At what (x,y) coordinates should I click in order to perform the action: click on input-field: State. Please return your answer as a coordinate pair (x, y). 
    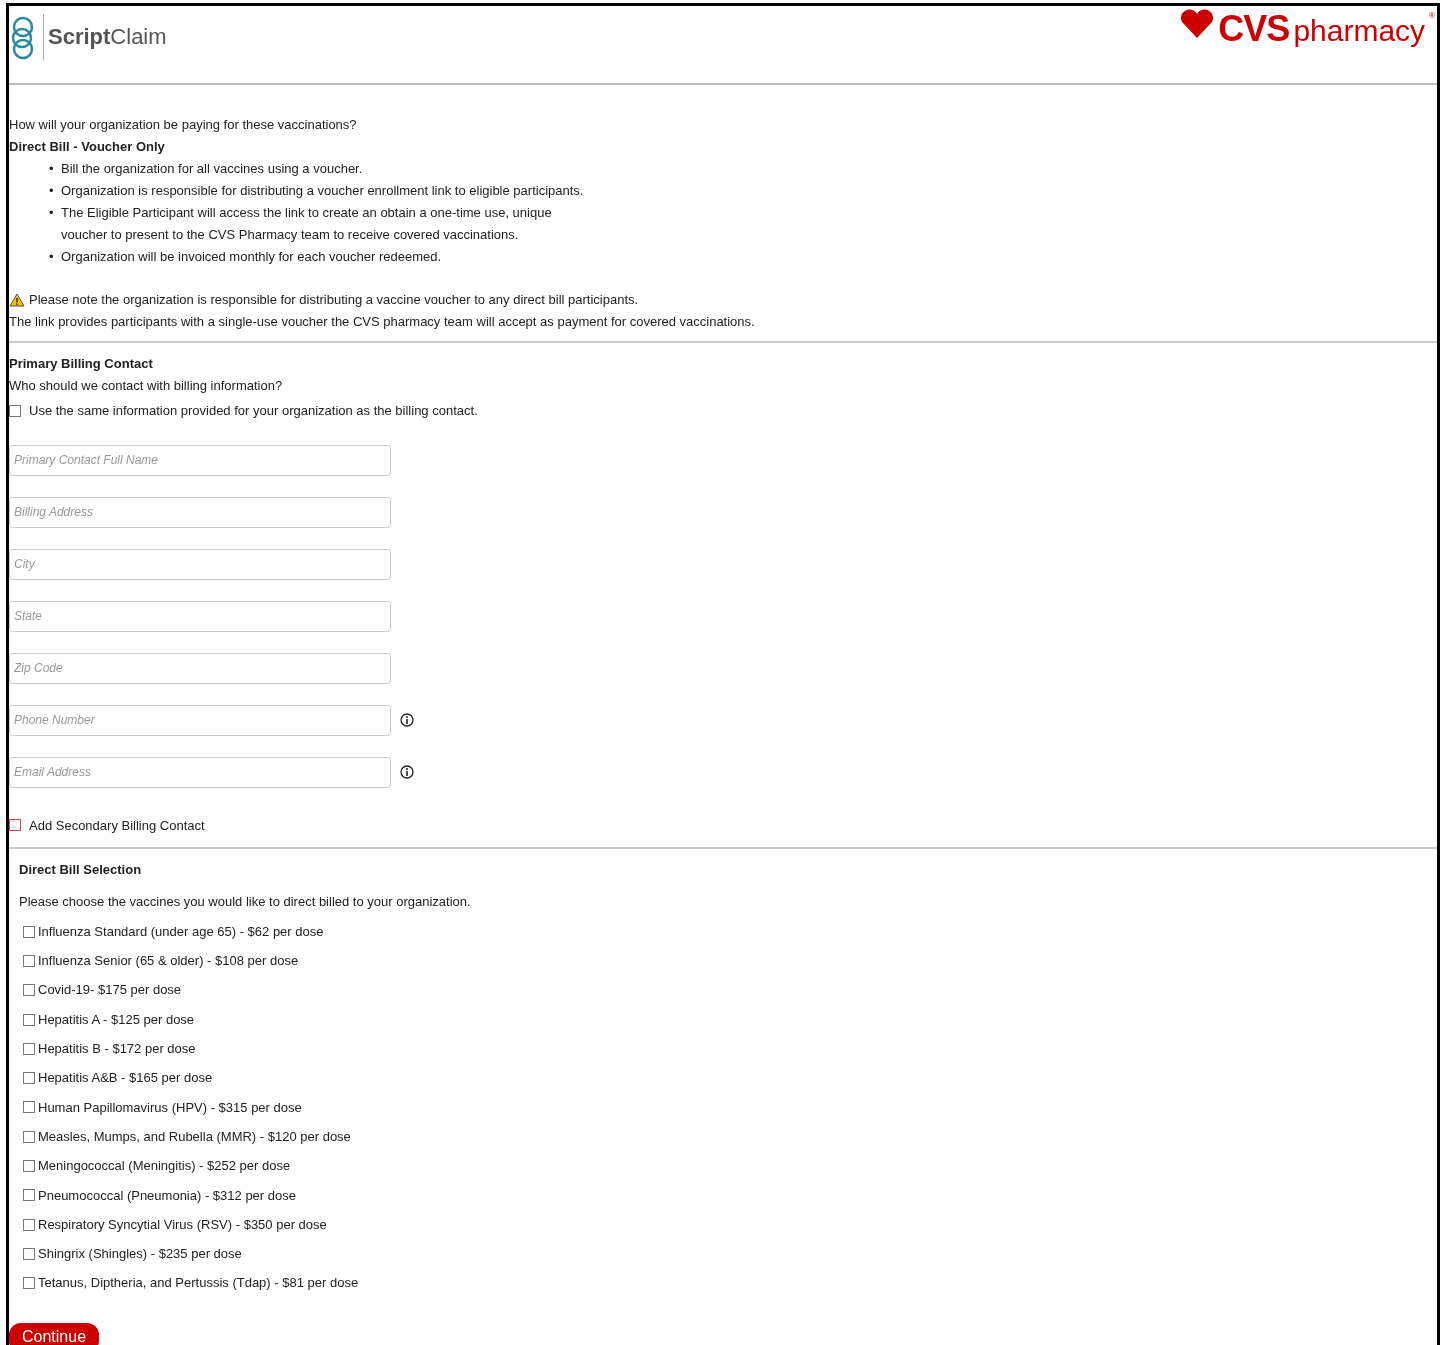
    Looking at the image, I should click on (200, 616).